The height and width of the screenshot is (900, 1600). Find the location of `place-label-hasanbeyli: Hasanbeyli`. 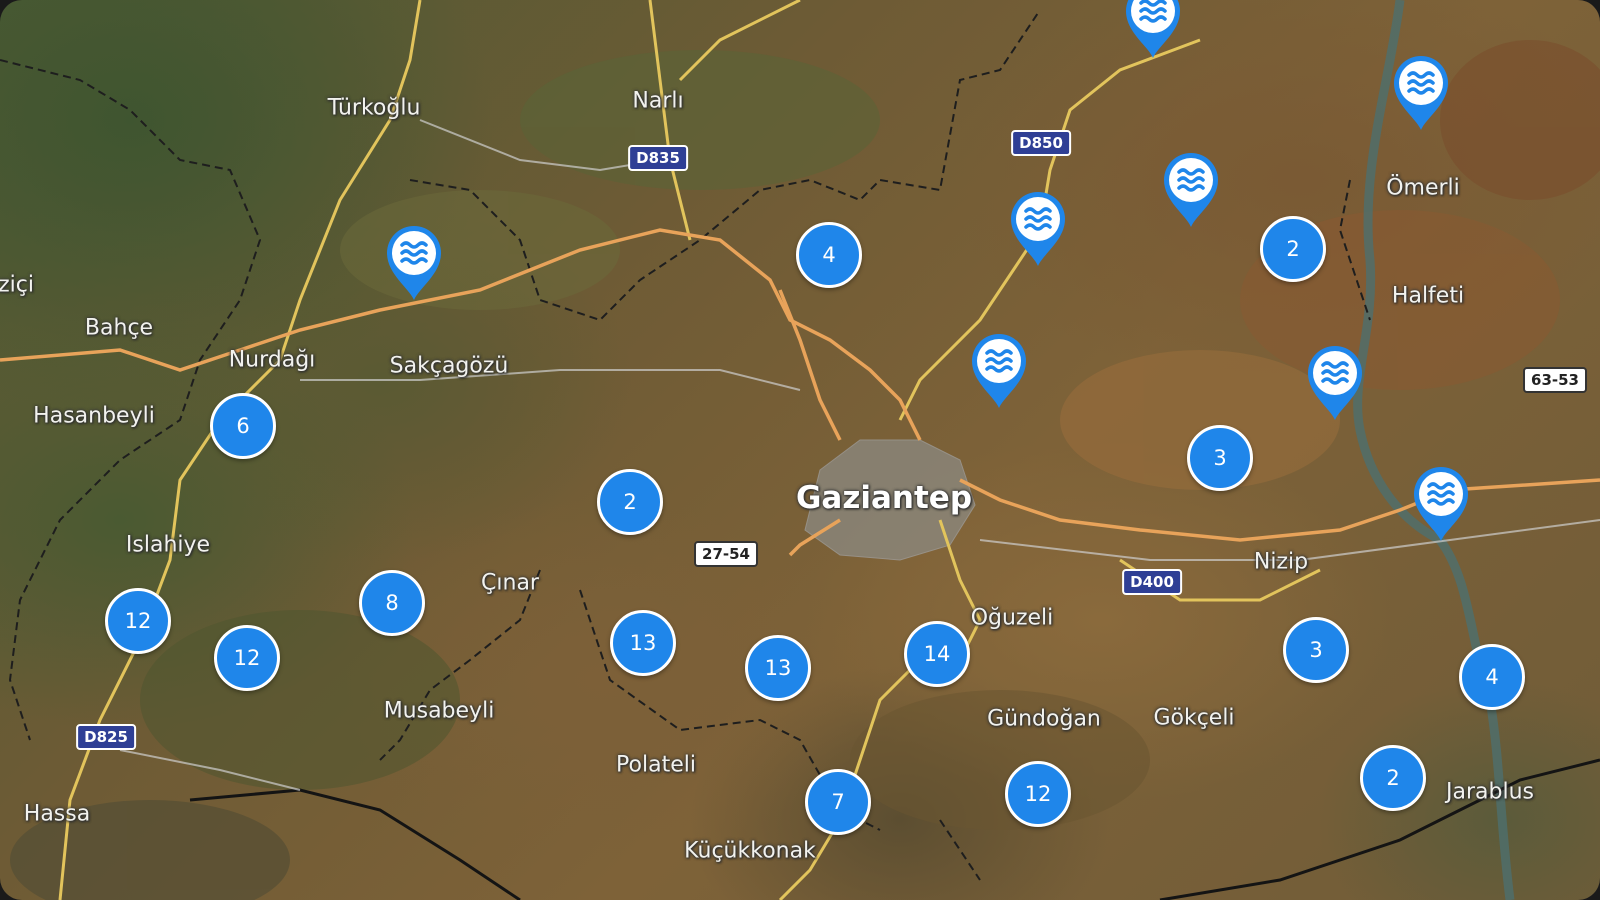

place-label-hasanbeyli: Hasanbeyli is located at coordinates (94, 416).